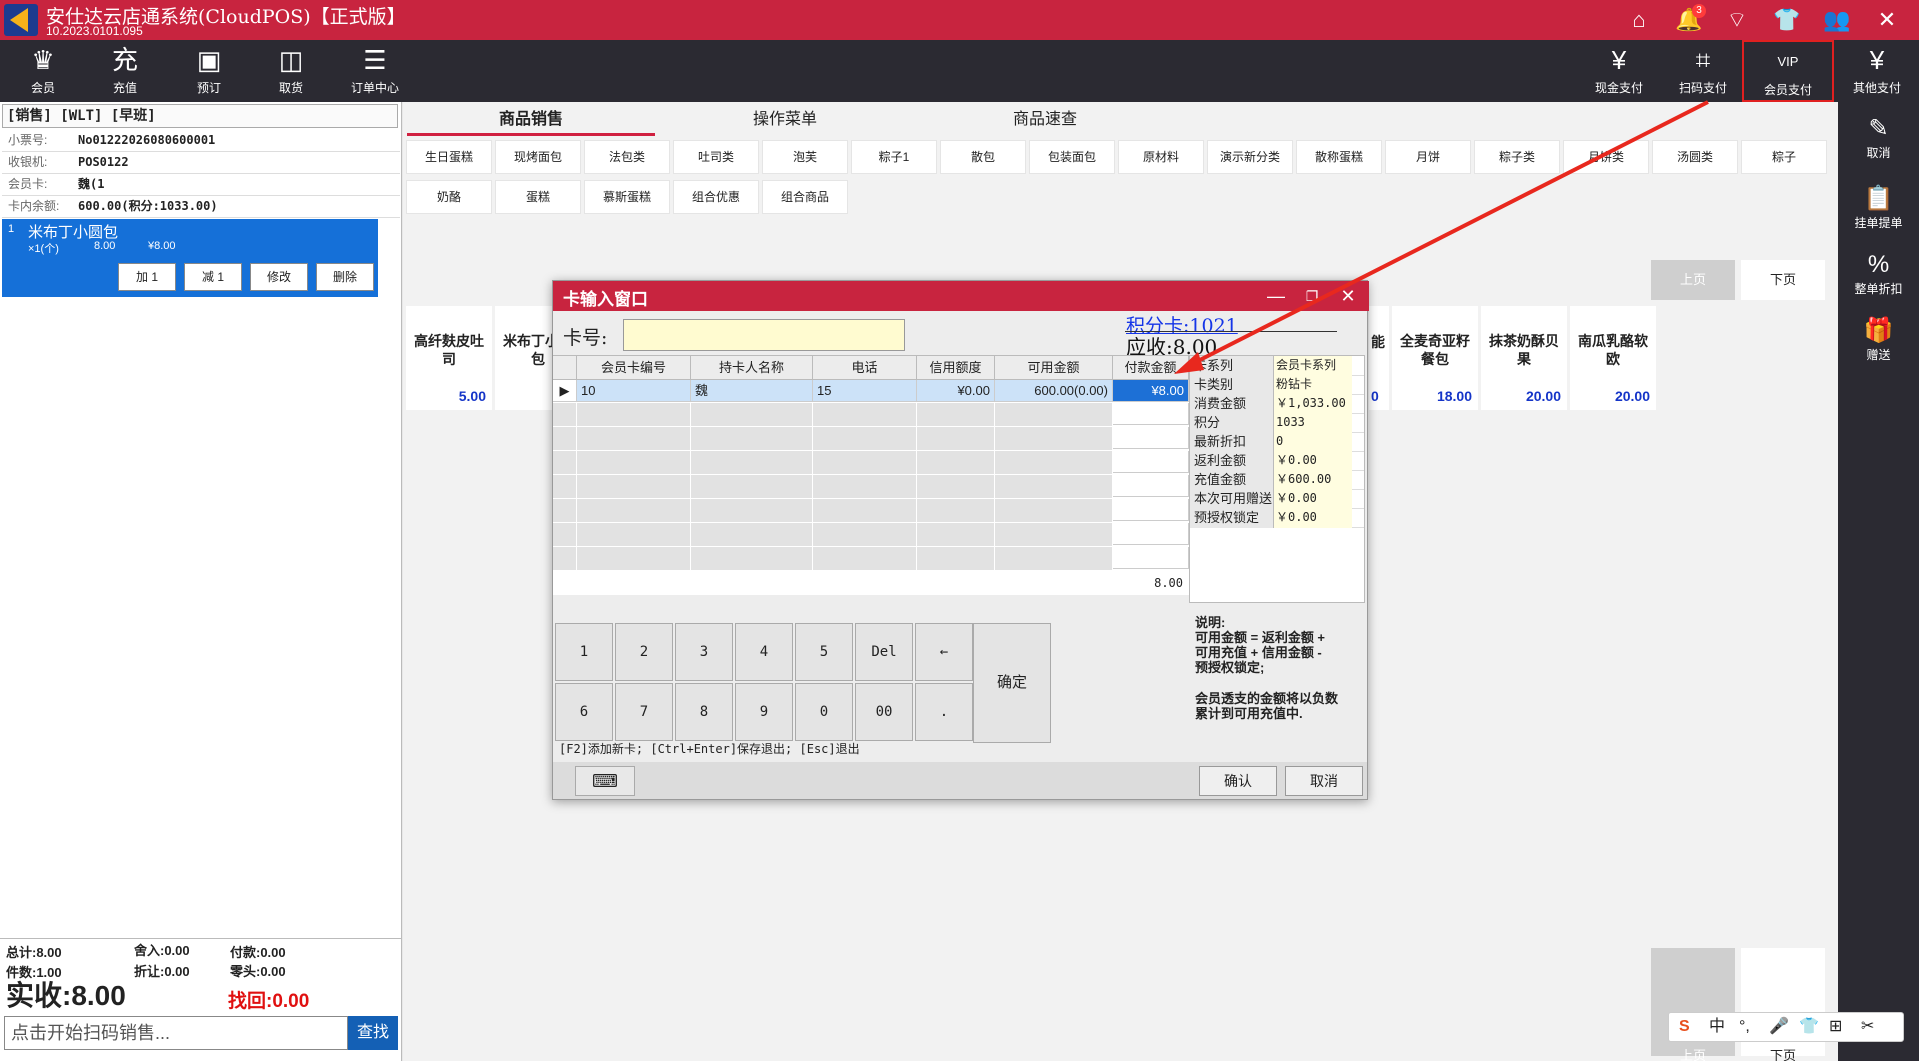  What do you see at coordinates (644, 712) in the screenshot?
I see `keypad-key: 7` at bounding box center [644, 712].